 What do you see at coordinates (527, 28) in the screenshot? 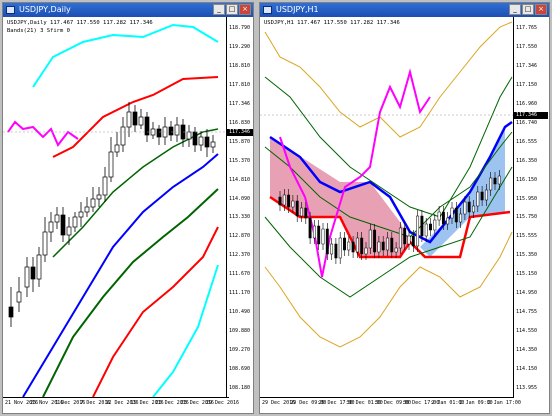
I see `price-label: 117.765` at bounding box center [527, 28].